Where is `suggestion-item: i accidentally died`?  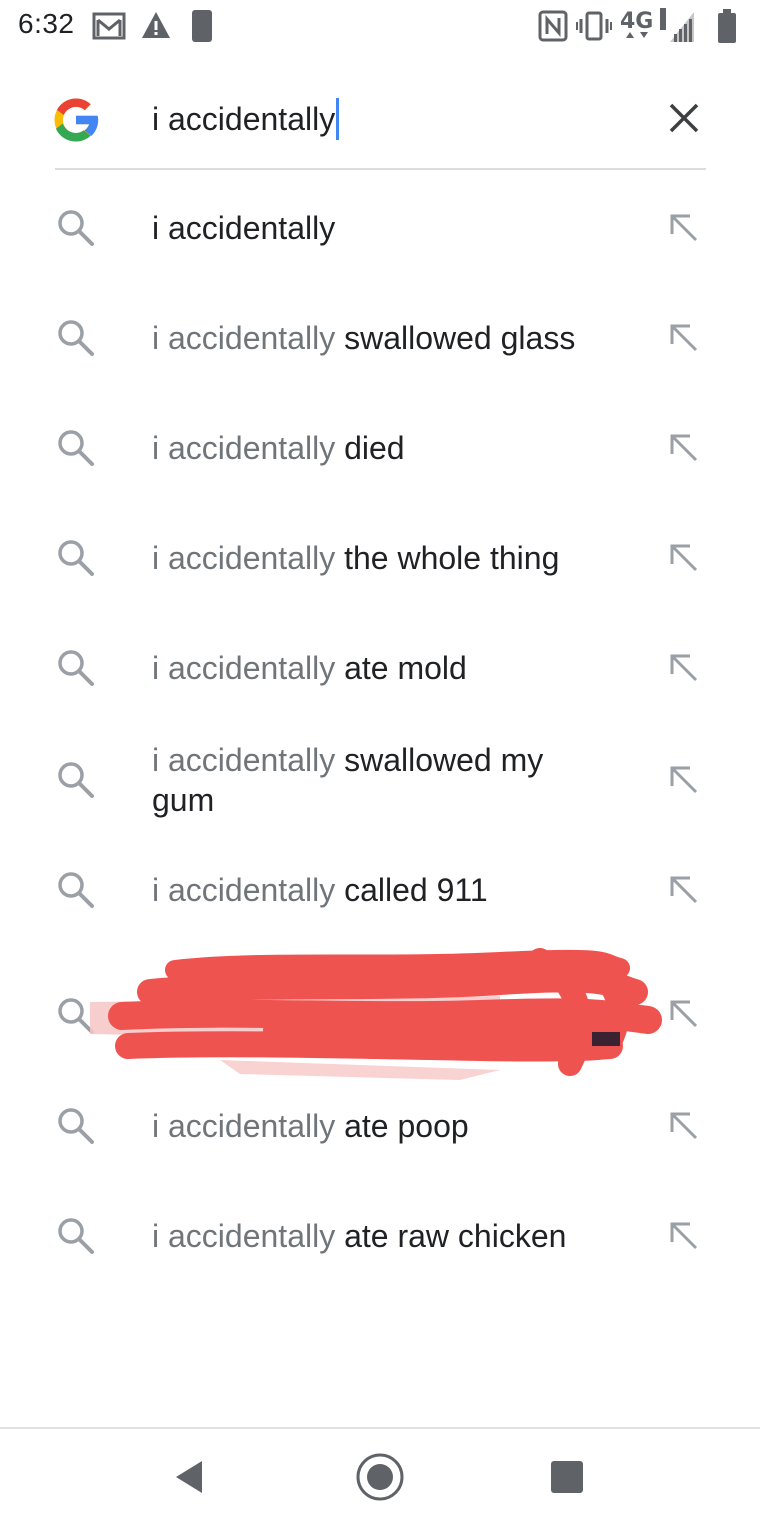 suggestion-item: i accidentally died is located at coordinates (380, 449).